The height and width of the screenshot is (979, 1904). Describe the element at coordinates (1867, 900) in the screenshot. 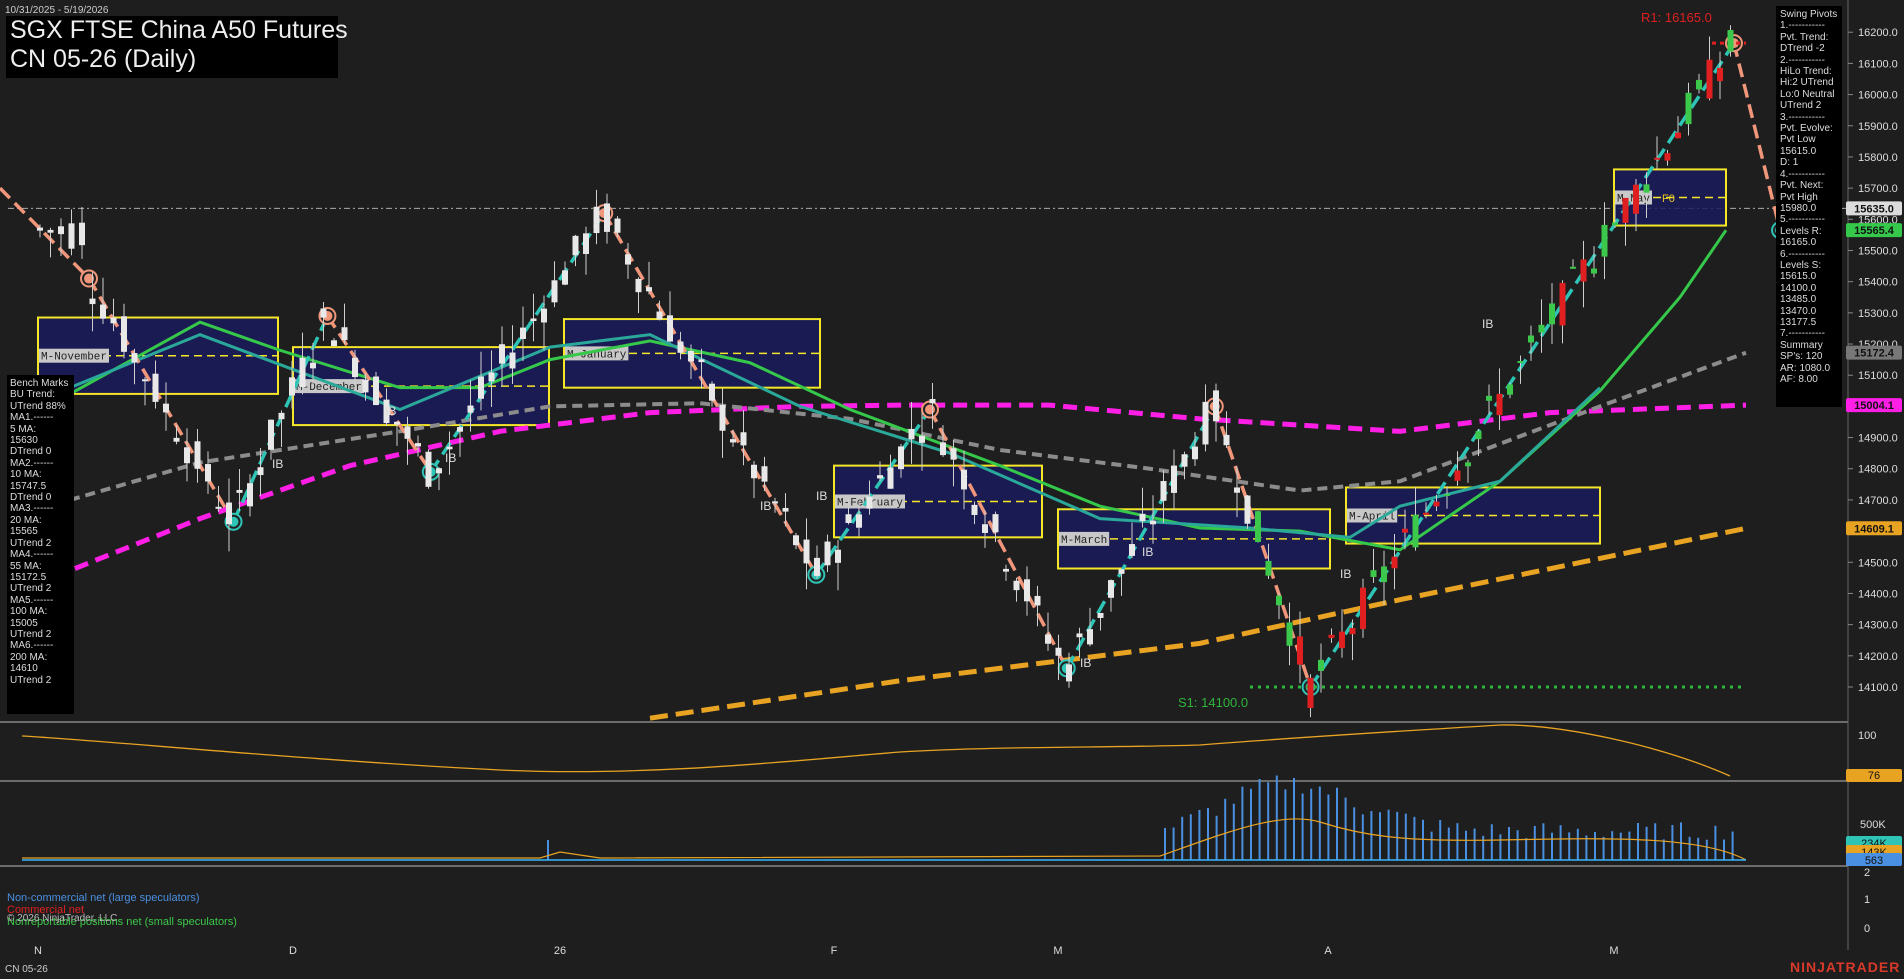

I see `cot-tick-label: 1` at that location.